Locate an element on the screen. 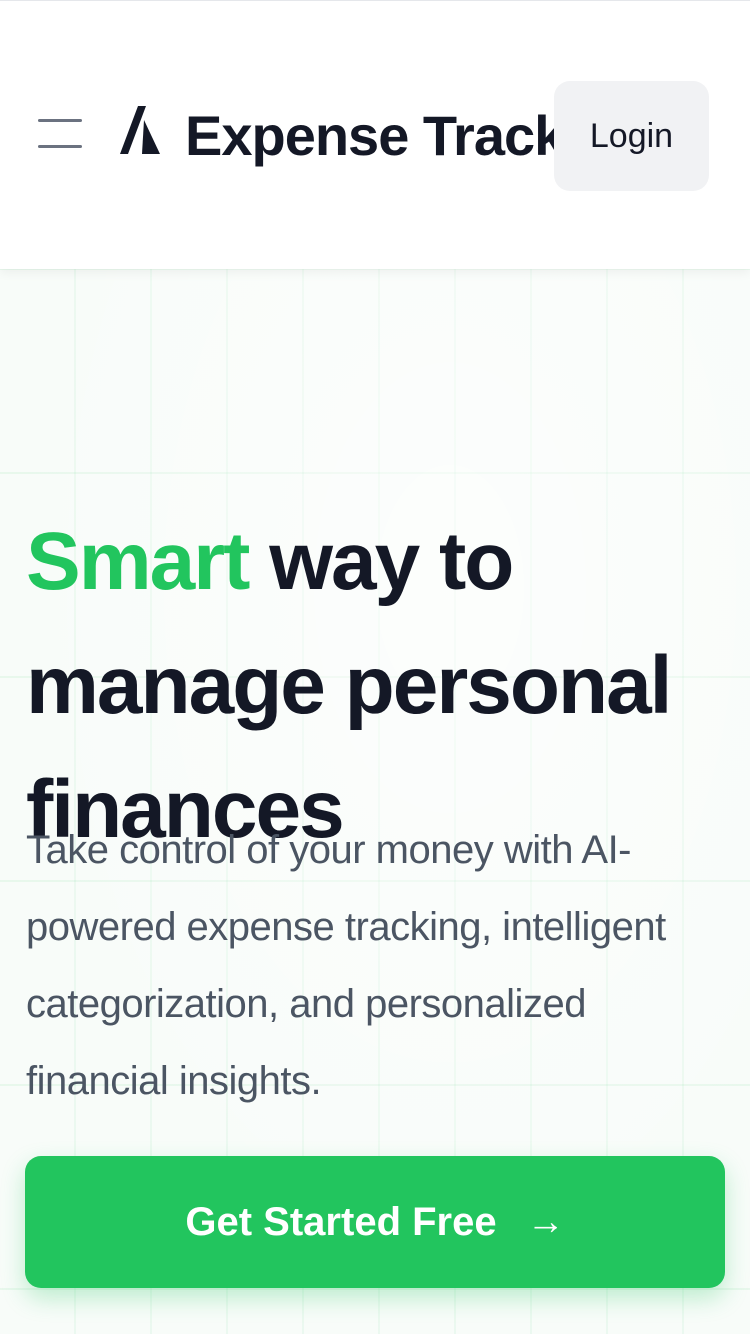 This screenshot has height=1334, width=750. brand-name: Expense Tracker is located at coordinates (400, 136).